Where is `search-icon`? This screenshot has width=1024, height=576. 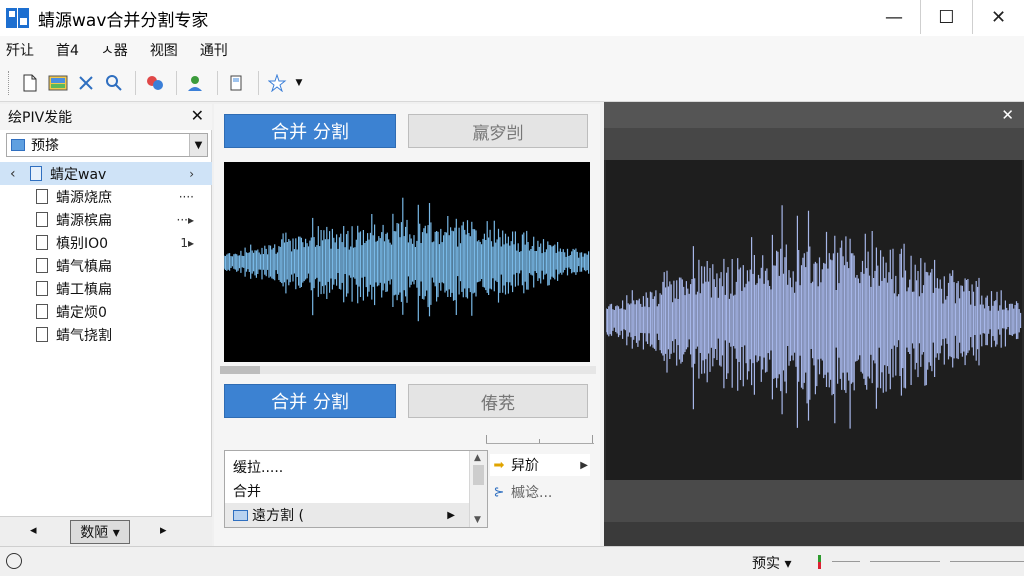 search-icon is located at coordinates (114, 83).